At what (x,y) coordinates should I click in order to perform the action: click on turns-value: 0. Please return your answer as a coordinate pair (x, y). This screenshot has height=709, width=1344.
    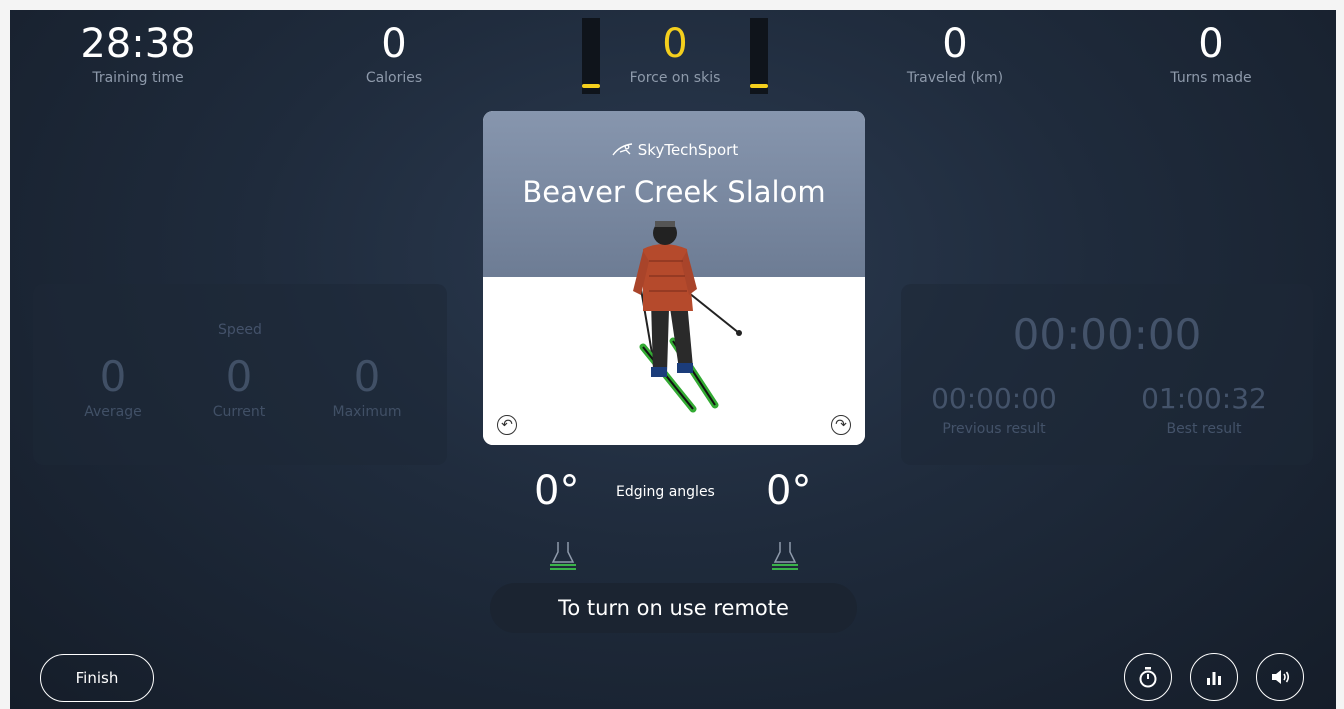
    Looking at the image, I should click on (1211, 44).